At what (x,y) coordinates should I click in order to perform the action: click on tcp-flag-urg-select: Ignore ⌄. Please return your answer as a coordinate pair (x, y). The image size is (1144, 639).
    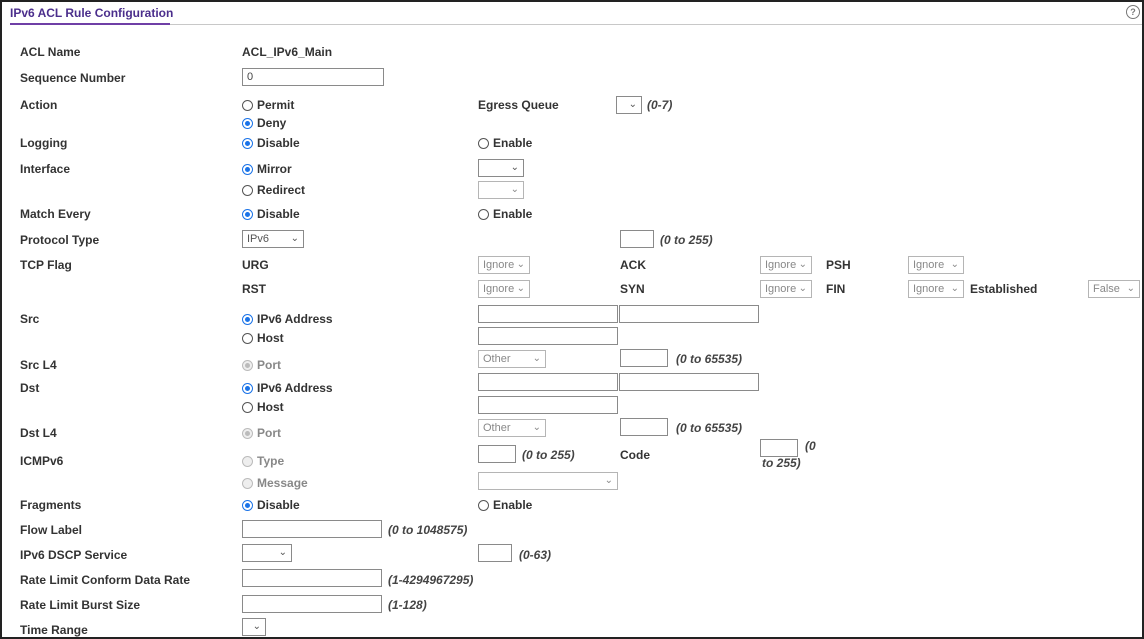
    Looking at the image, I should click on (504, 265).